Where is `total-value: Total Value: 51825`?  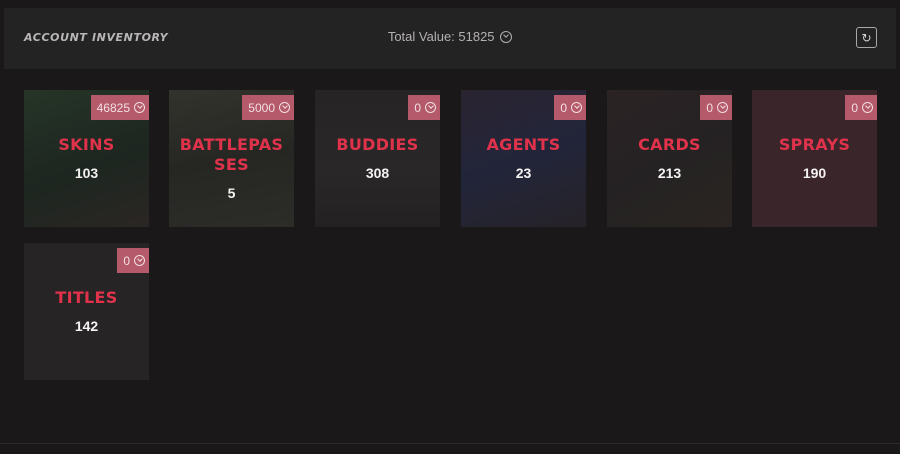 total-value: Total Value: 51825 is located at coordinates (450, 36).